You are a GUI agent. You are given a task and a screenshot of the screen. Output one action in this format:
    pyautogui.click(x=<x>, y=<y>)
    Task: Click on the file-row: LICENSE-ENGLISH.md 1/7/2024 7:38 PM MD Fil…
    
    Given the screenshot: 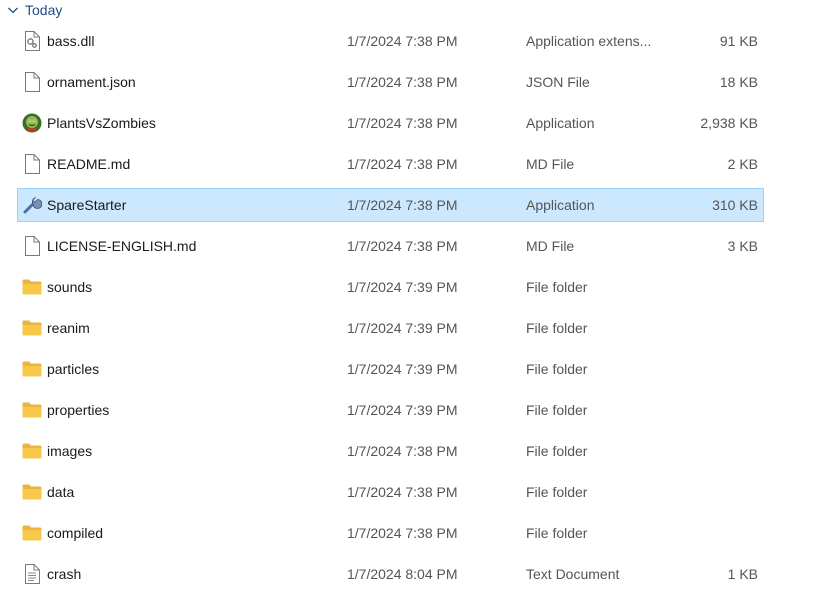 What is the action you would take?
    pyautogui.click(x=390, y=246)
    